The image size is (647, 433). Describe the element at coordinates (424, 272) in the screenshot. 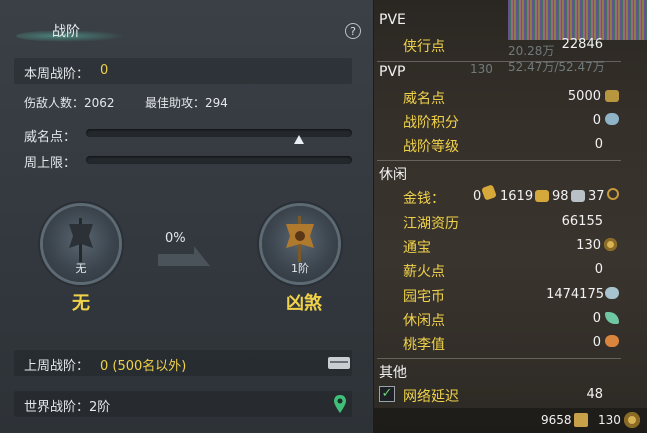

I see `xinhuo-label: 薪火点` at that location.